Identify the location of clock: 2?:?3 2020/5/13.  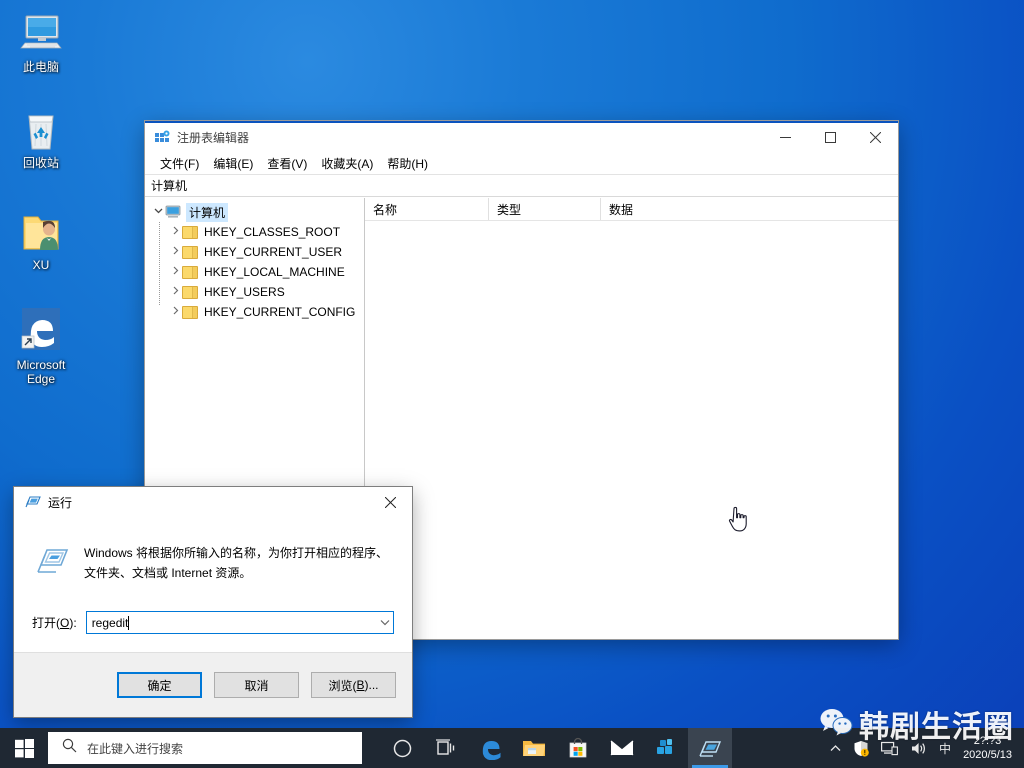
(989, 748).